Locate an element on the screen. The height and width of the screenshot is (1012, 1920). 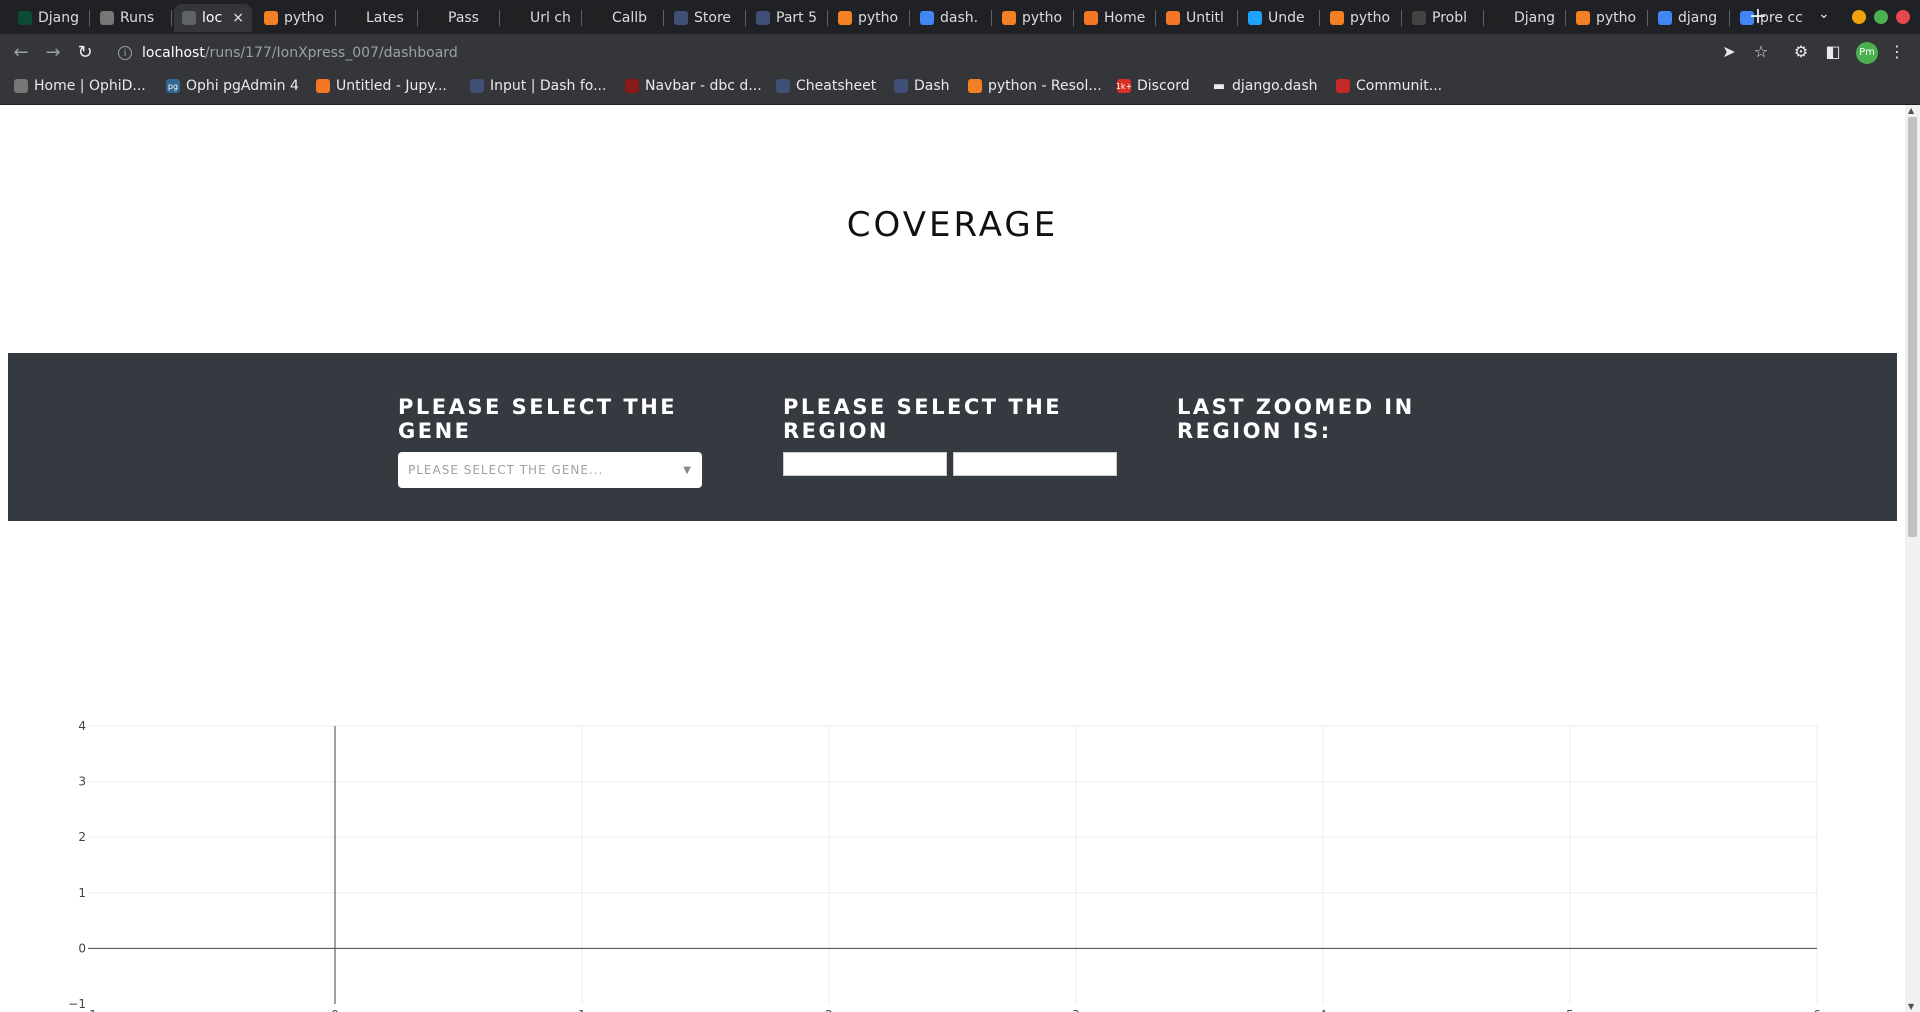
x-tick-label: 4 is located at coordinates (1323, 1010).